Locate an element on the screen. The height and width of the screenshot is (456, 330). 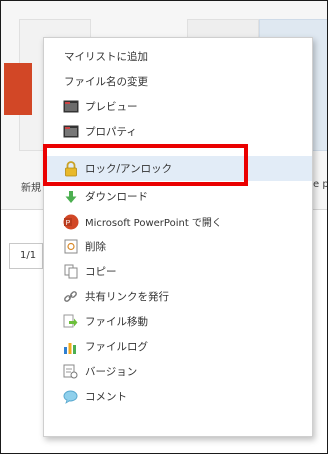
menu-item-label: ダウンロード is located at coordinates (116, 197).